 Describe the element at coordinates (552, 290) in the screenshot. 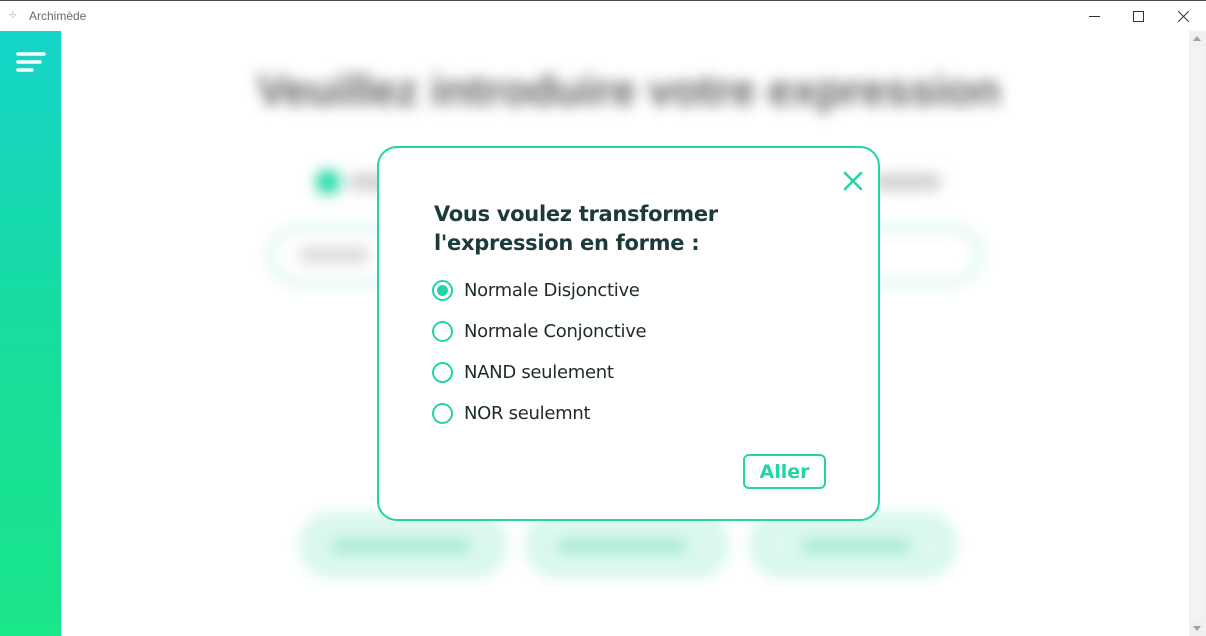

I see `radio-option-label: Normale Disjonctive` at that location.